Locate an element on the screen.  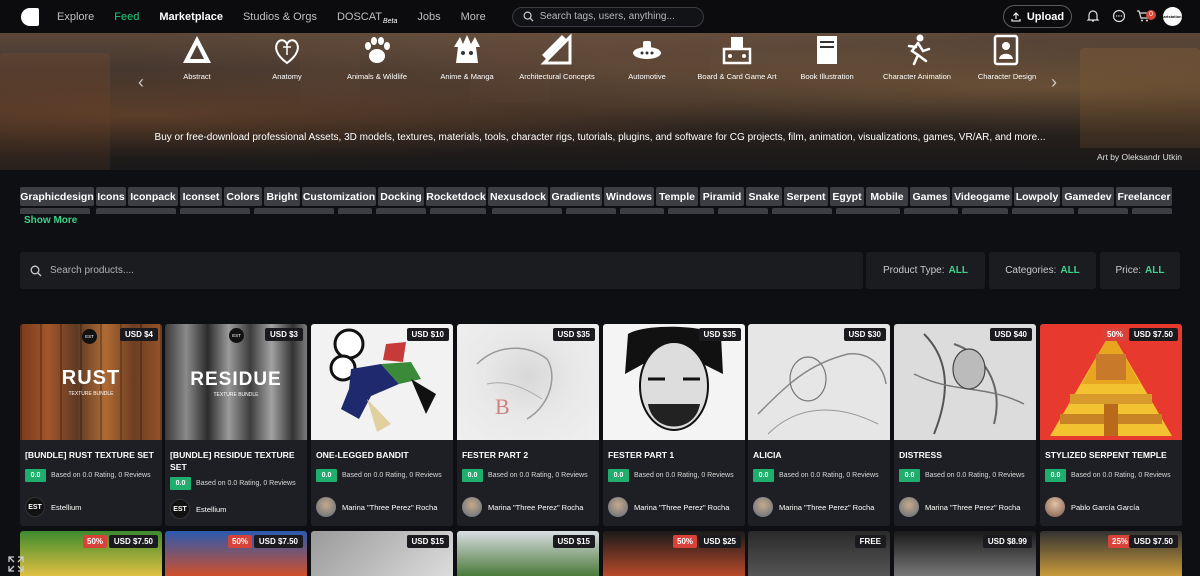
product-card: USD $8.99 is located at coordinates (965, 553).